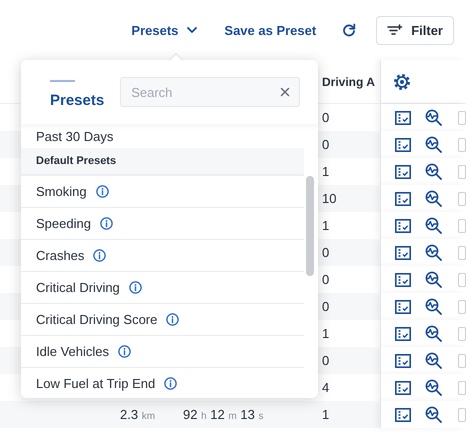 This screenshot has width=466, height=440. What do you see at coordinates (60, 255) in the screenshot?
I see `preset-item: Crashes` at bounding box center [60, 255].